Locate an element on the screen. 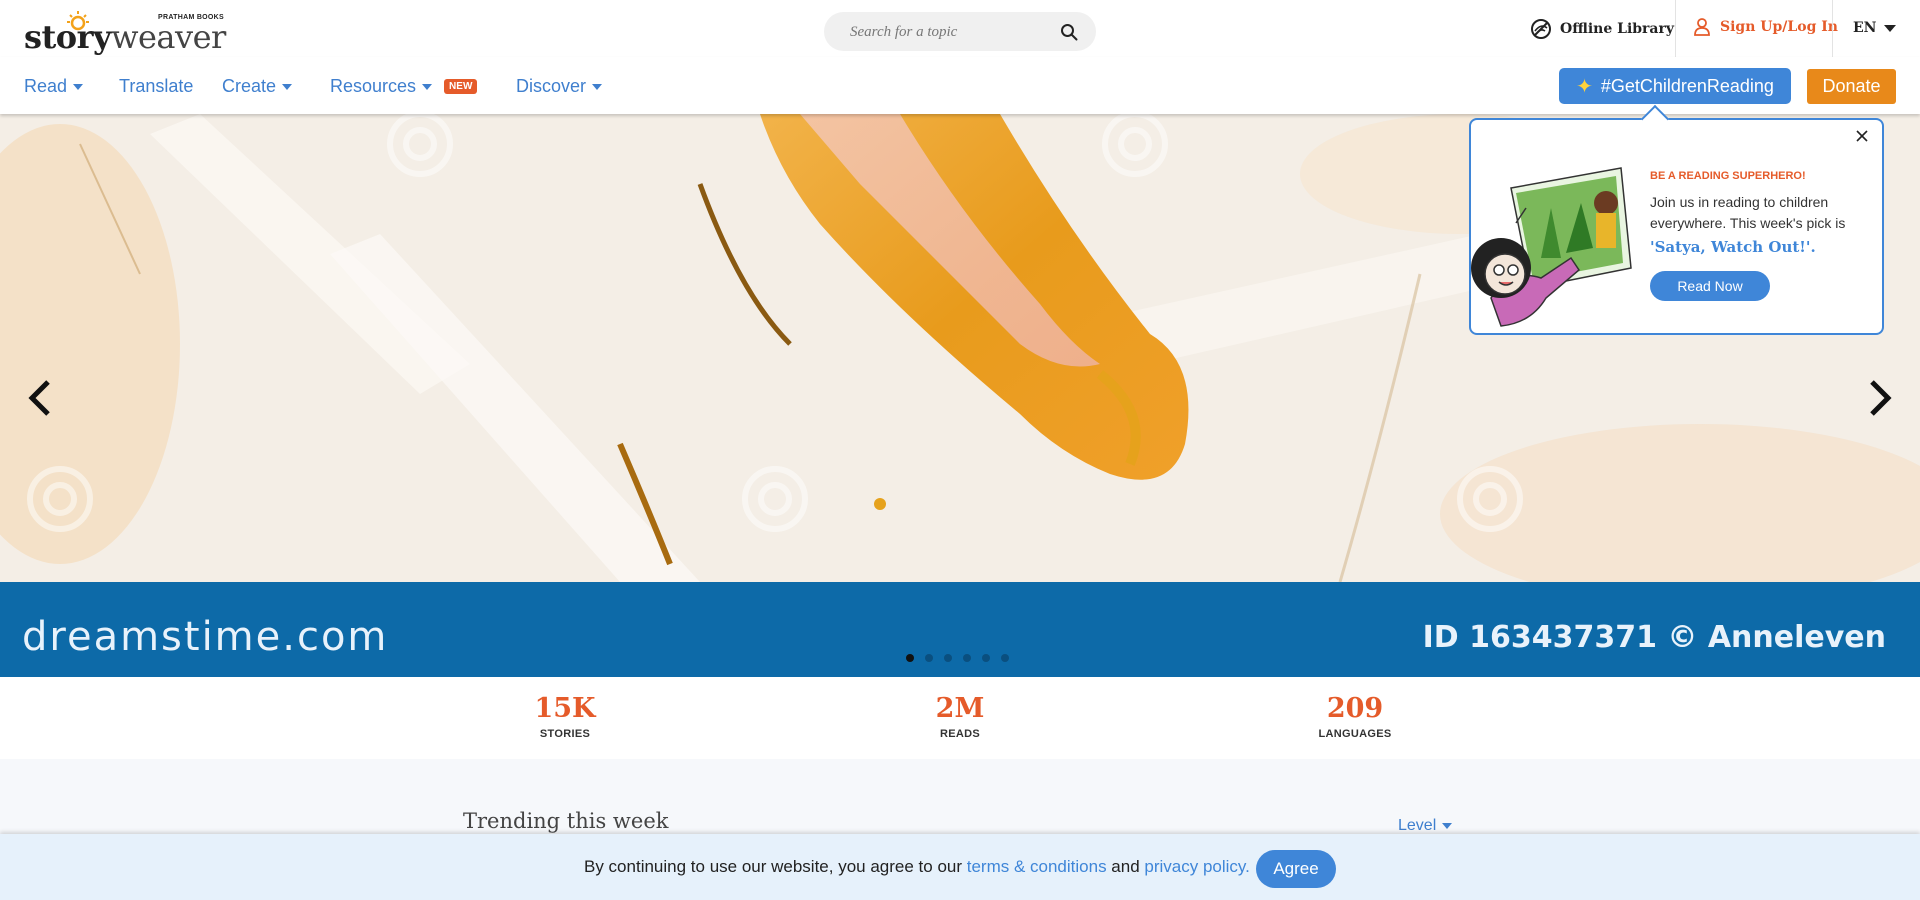 Image resolution: width=1920 pixels, height=900 pixels. nav-create: Create is located at coordinates (257, 86).